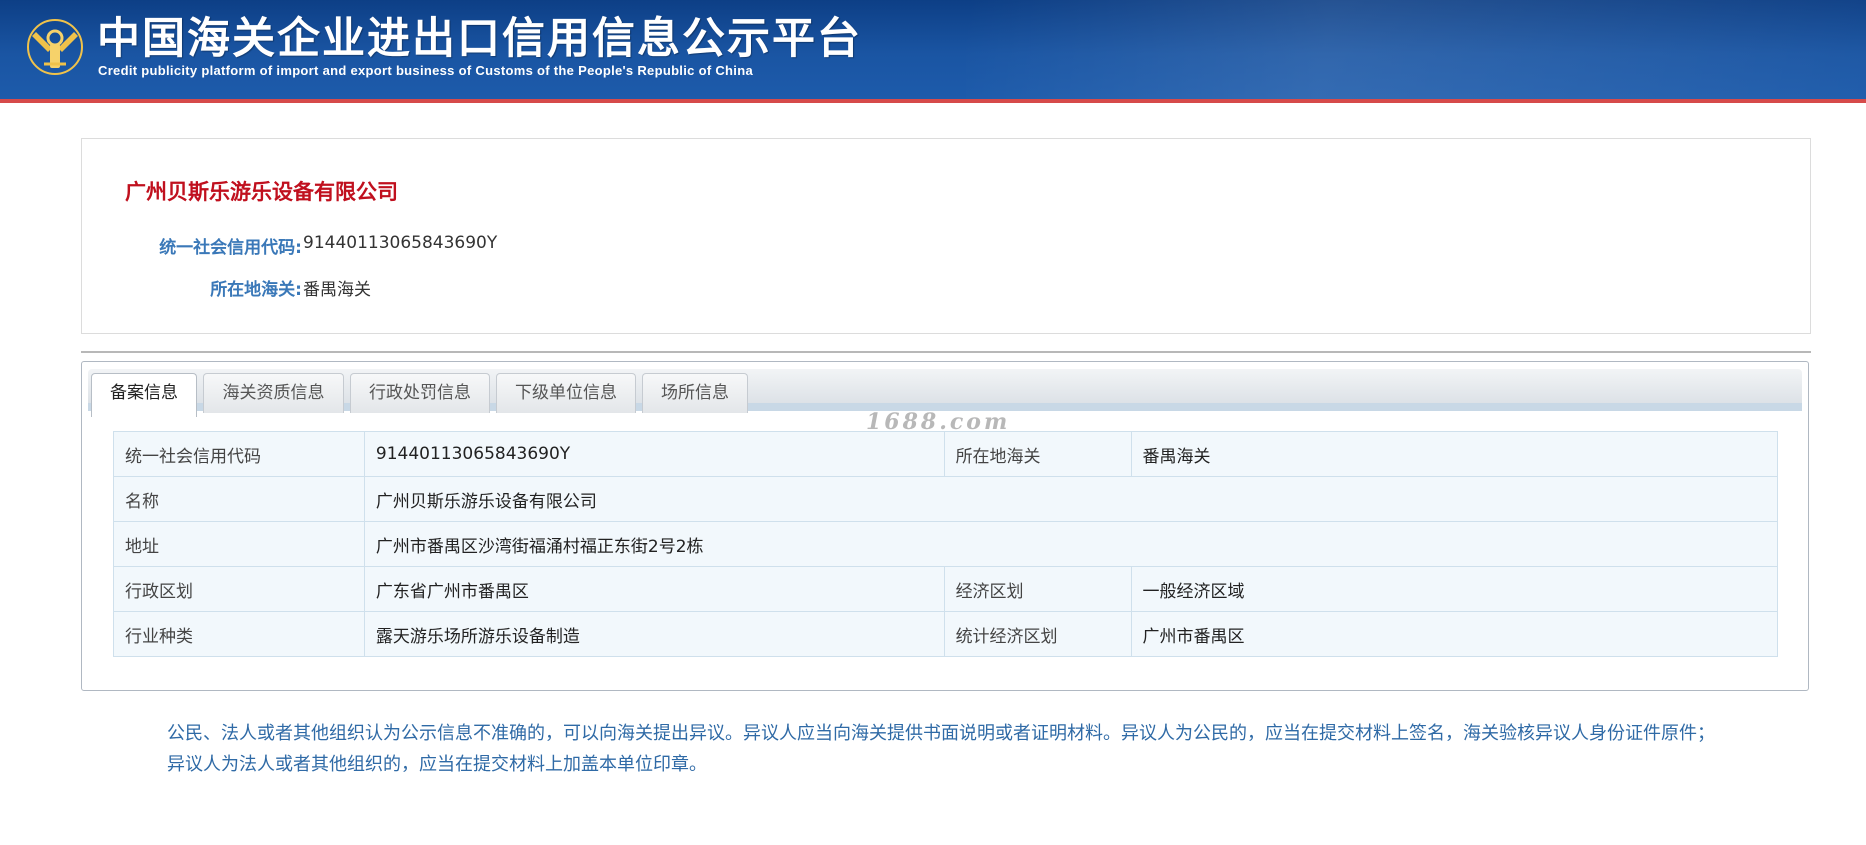  What do you see at coordinates (55, 47) in the screenshot?
I see `customs-emblem-icon` at bounding box center [55, 47].